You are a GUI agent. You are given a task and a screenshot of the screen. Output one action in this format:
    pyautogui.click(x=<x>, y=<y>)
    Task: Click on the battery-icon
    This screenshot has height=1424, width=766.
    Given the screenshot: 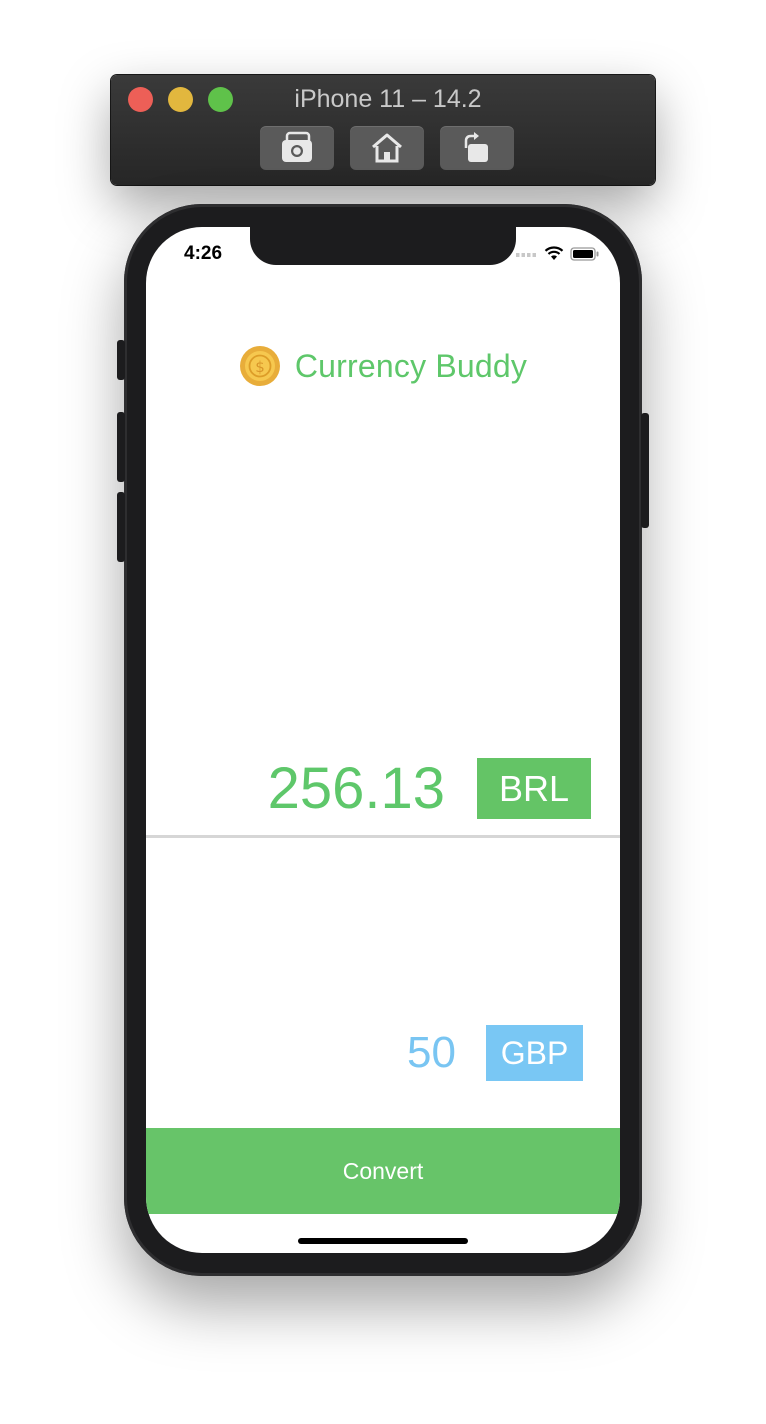 What is the action you would take?
    pyautogui.click(x=584, y=253)
    